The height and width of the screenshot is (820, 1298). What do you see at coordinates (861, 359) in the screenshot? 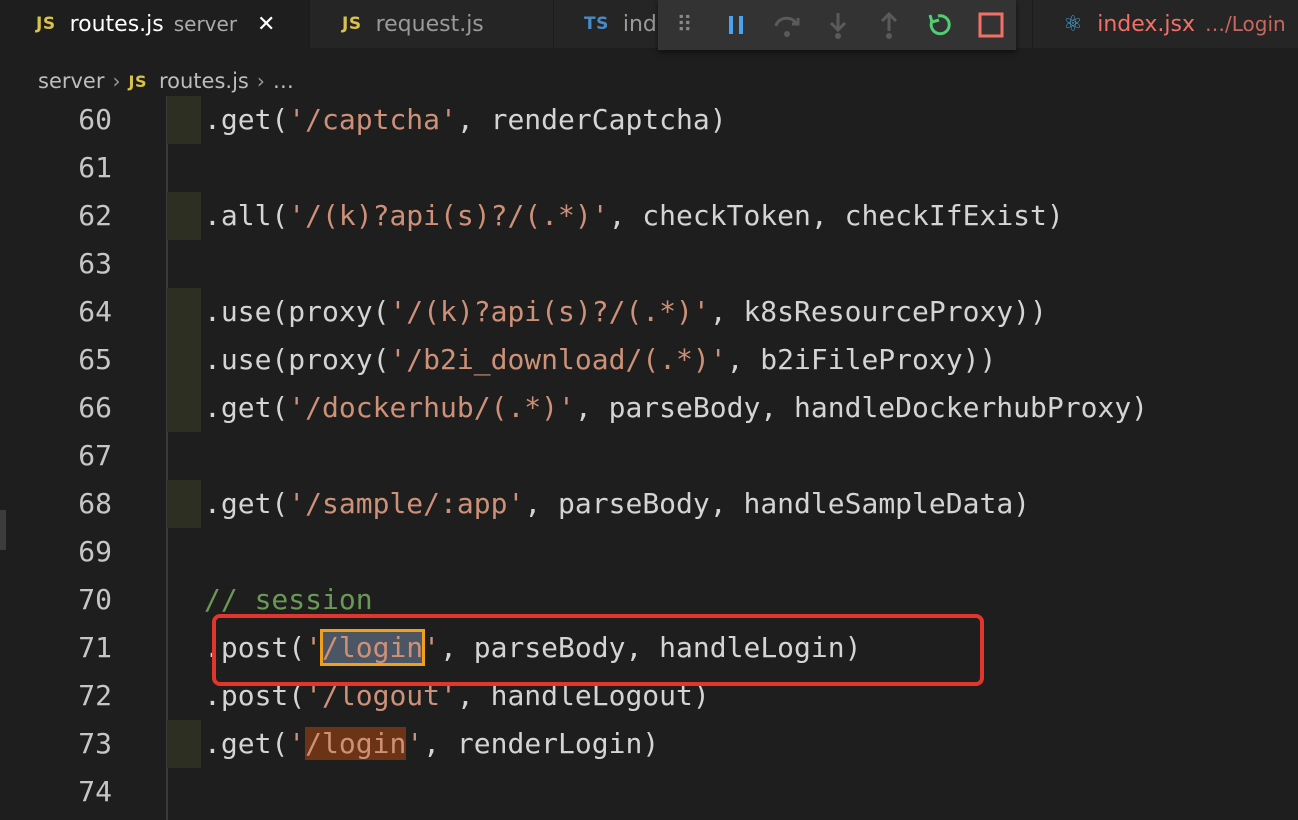
I see `code-token: , b2iFileProxy))` at bounding box center [861, 359].